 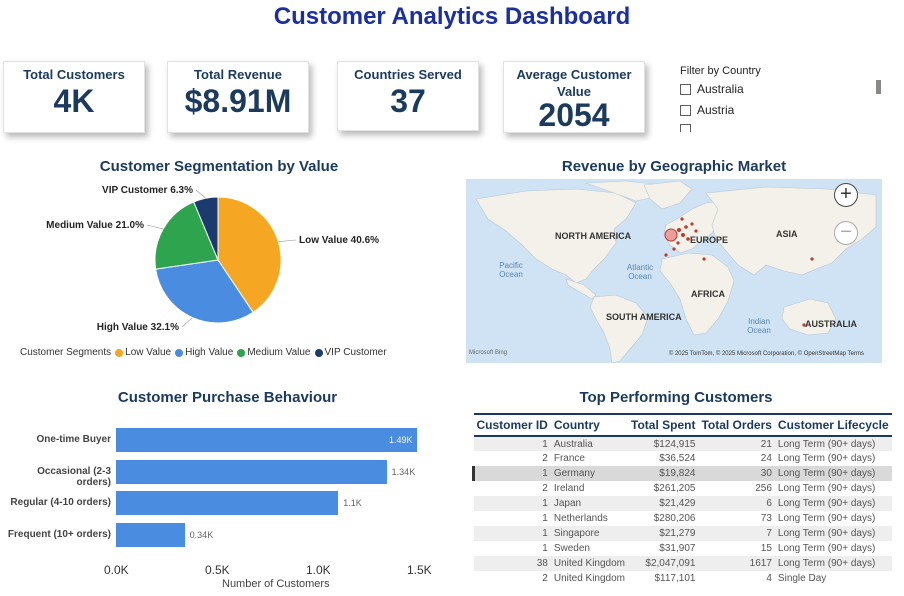 I want to click on kpi-label: Countries Served, so click(x=408, y=74).